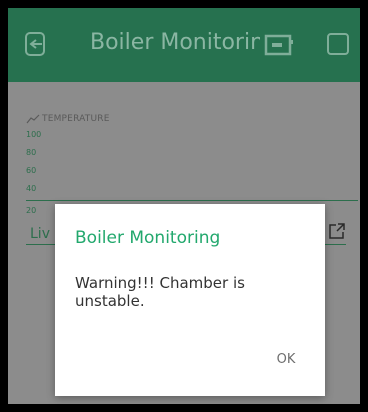 The height and width of the screenshot is (412, 368). I want to click on chart-title: TEMPERATURE, so click(76, 119).